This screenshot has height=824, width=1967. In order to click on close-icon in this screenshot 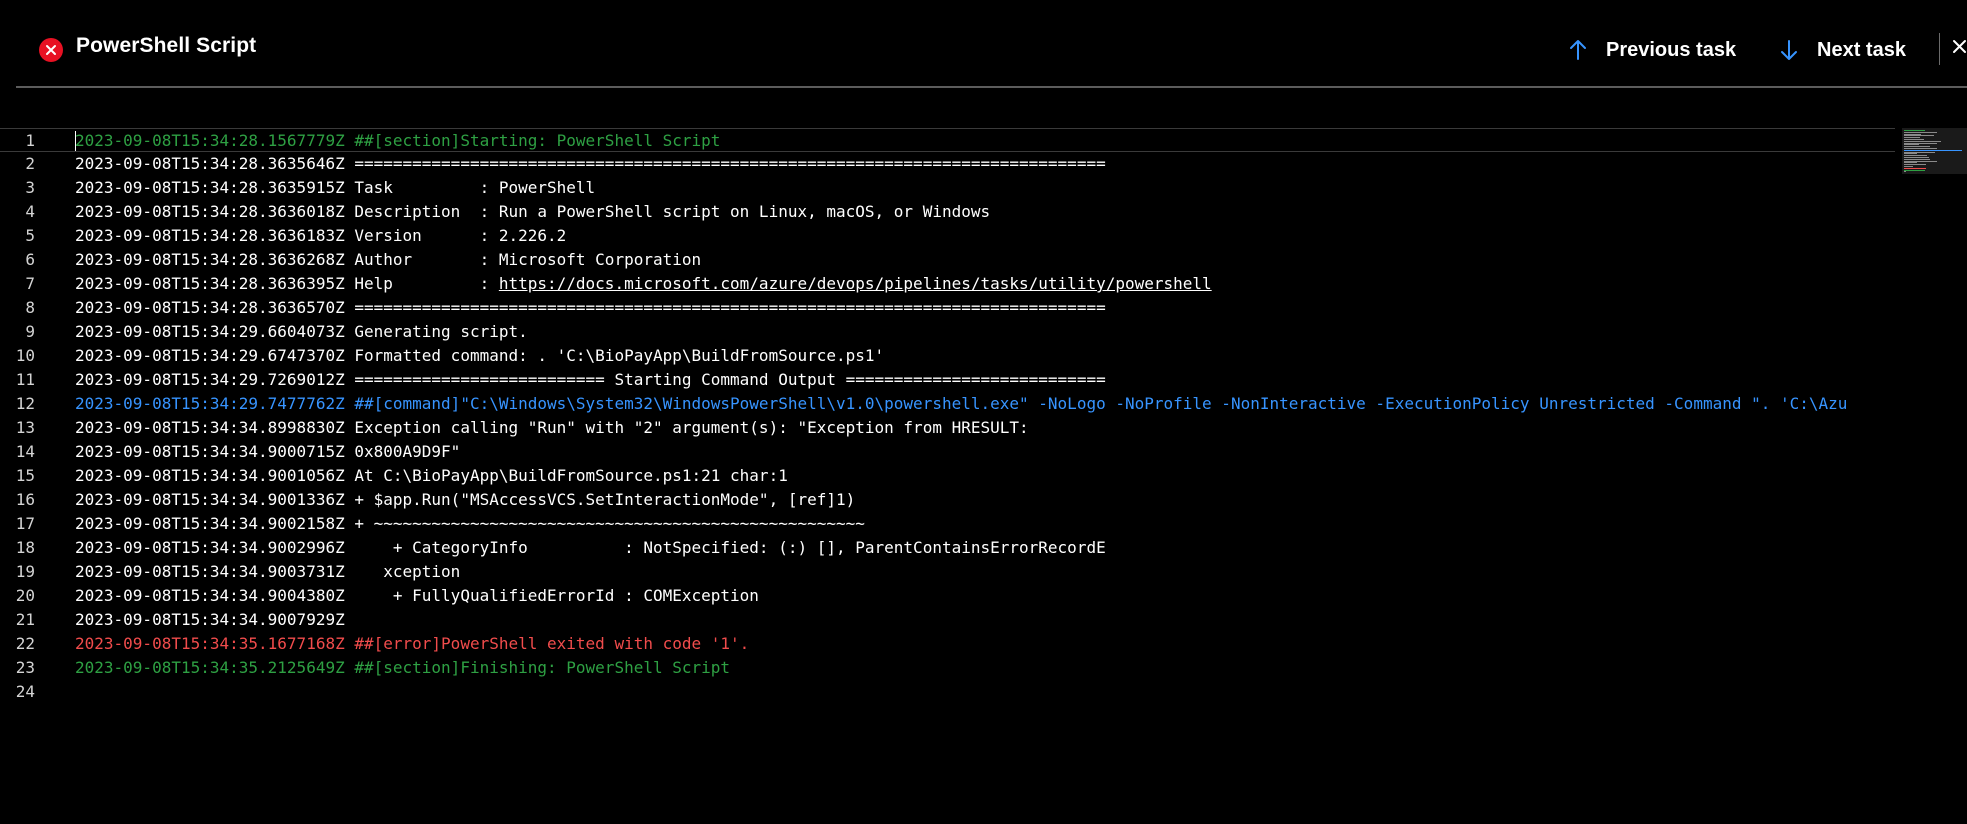, I will do `click(1959, 46)`.